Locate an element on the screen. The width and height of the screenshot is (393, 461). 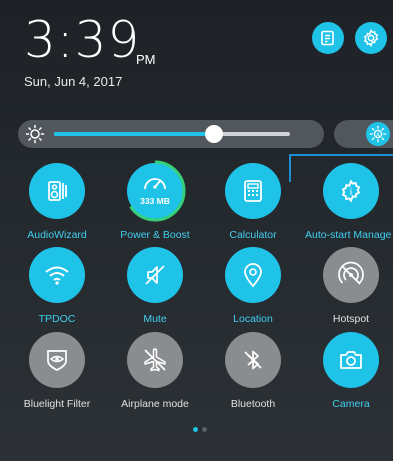
tile-calculator-button is located at coordinates (253, 191).